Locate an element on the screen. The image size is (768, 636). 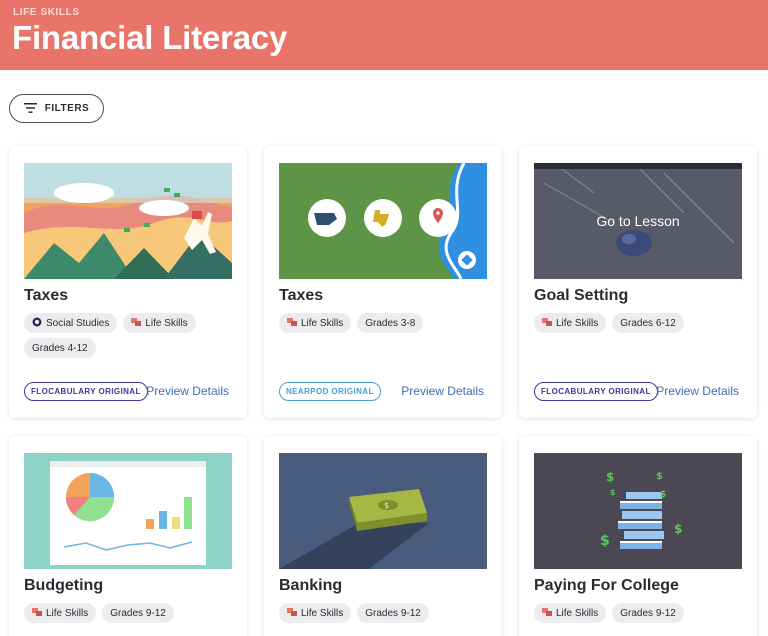
lesson-title: Budgeting is located at coordinates (63, 586).